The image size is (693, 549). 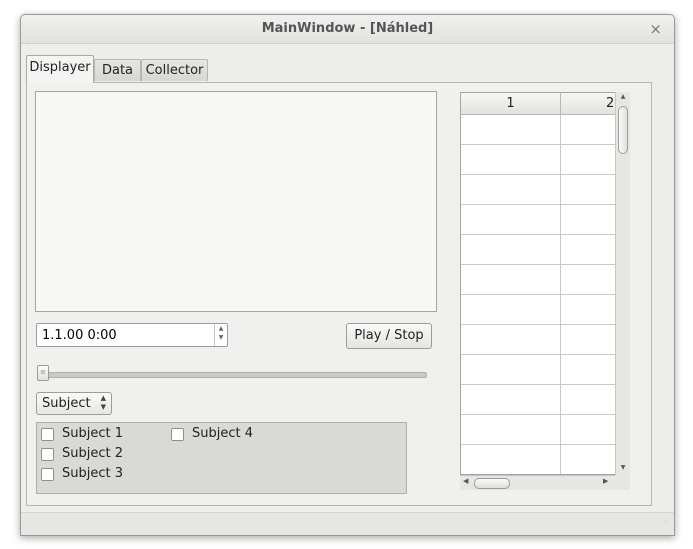 I want to click on subject-checkbox-group: Subject 1 Subject 2 Subject 3 Subject 4, so click(x=221, y=458).